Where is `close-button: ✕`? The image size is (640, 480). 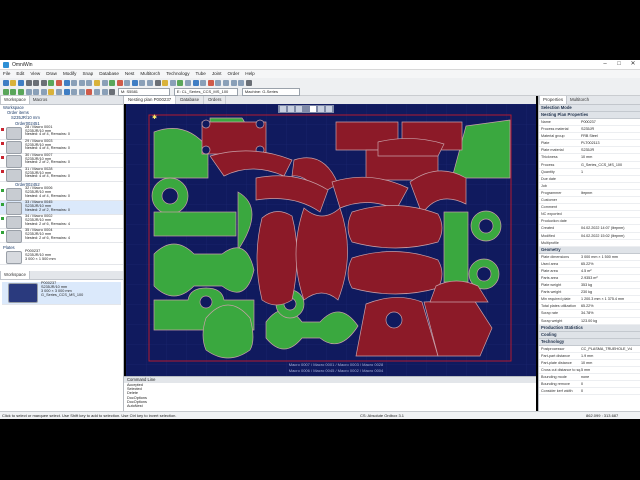
close-button: ✕ is located at coordinates (633, 64).